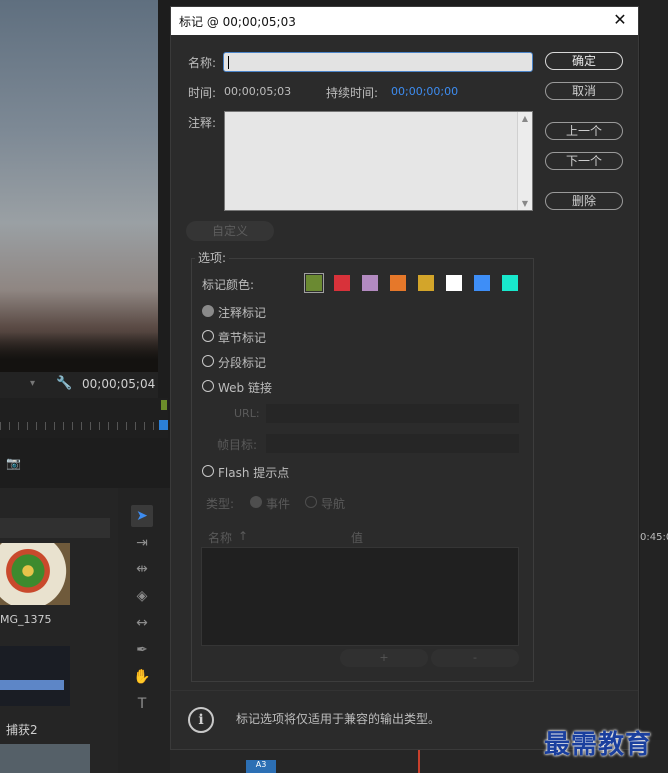  Describe the element at coordinates (392, 443) in the screenshot. I see `frame-target-field` at that location.